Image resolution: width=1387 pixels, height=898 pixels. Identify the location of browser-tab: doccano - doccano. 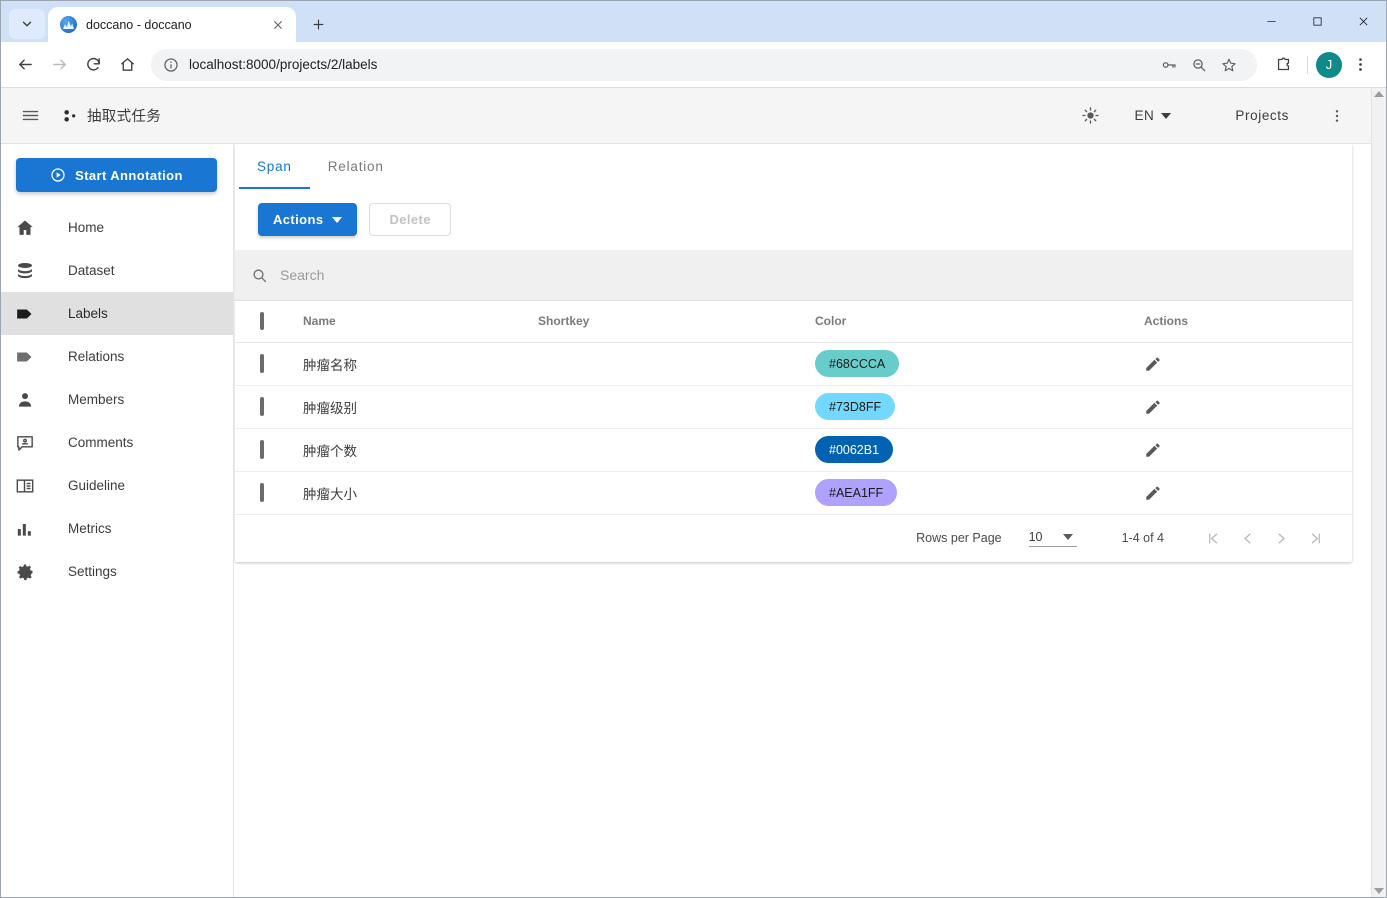
(172, 24).